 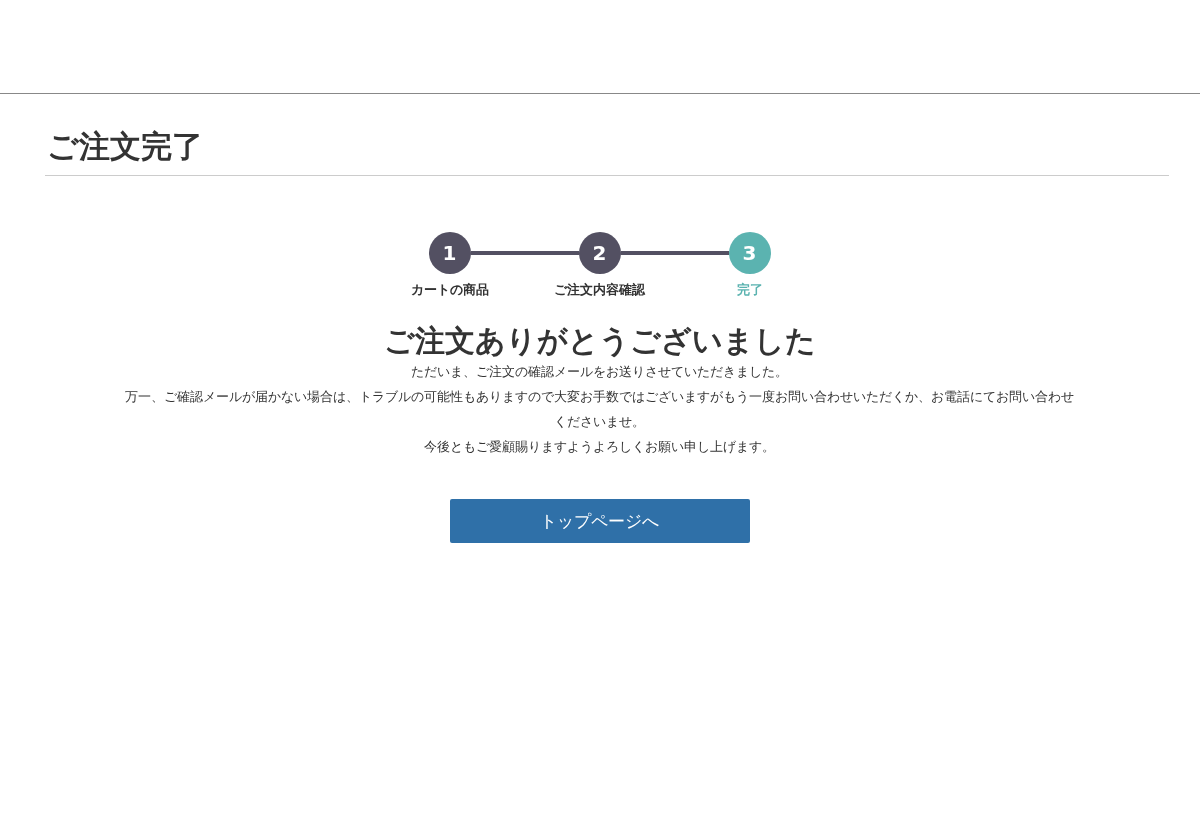 What do you see at coordinates (599, 372) in the screenshot?
I see `message-text: ただいま、ご注文の確認メールをお送りさせていただきました。` at bounding box center [599, 372].